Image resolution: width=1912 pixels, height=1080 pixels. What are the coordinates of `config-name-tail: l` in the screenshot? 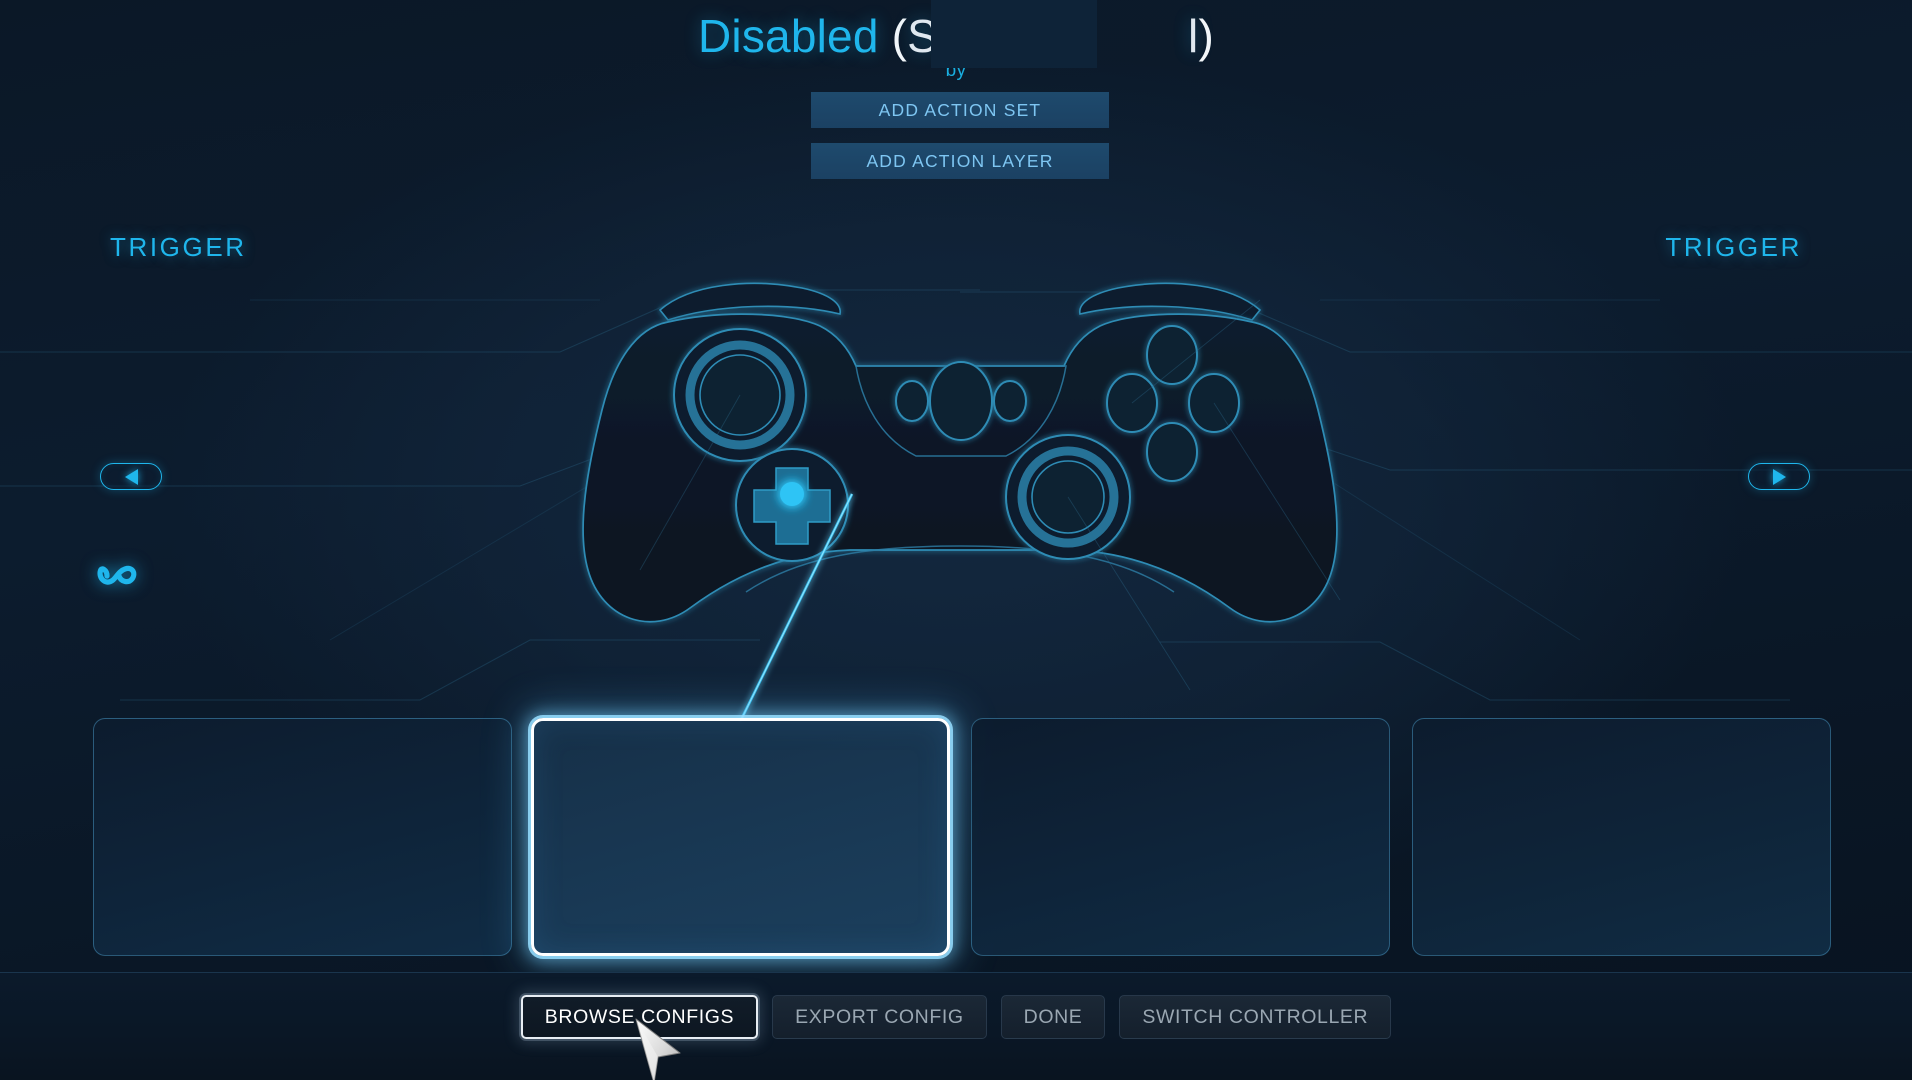 It's located at (1193, 36).